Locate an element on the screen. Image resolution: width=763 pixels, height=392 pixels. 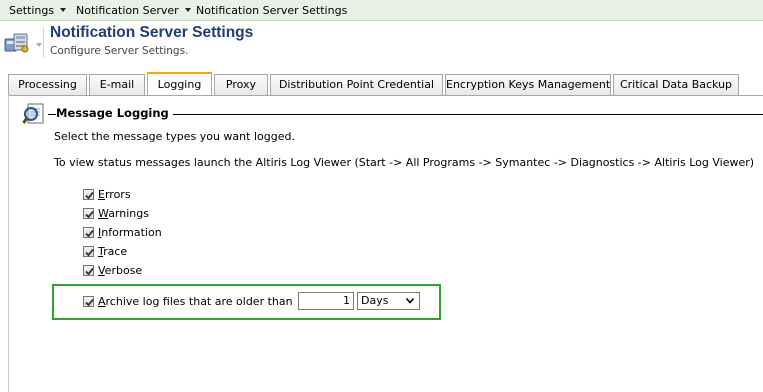
tab-email: E-mail is located at coordinates (117, 84).